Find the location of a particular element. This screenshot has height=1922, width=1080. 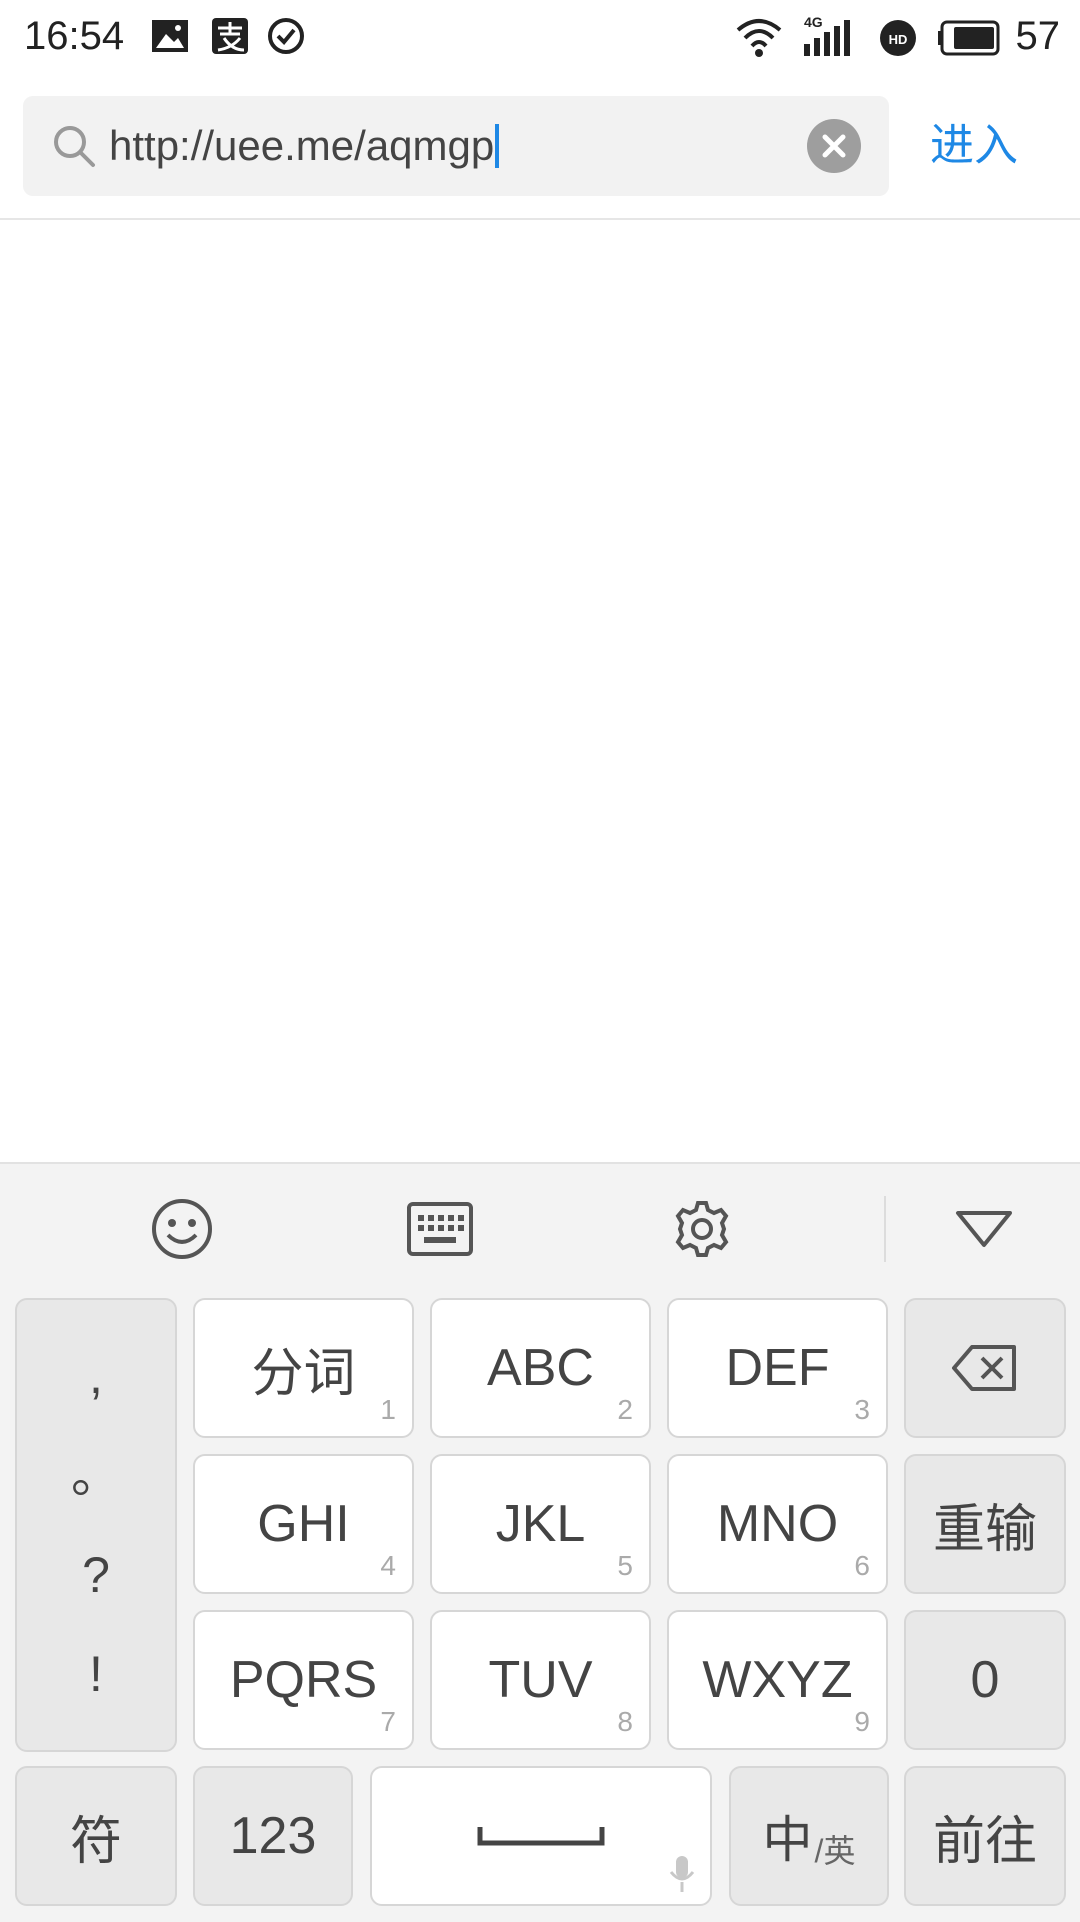

go-key: 前往 is located at coordinates (985, 1836).